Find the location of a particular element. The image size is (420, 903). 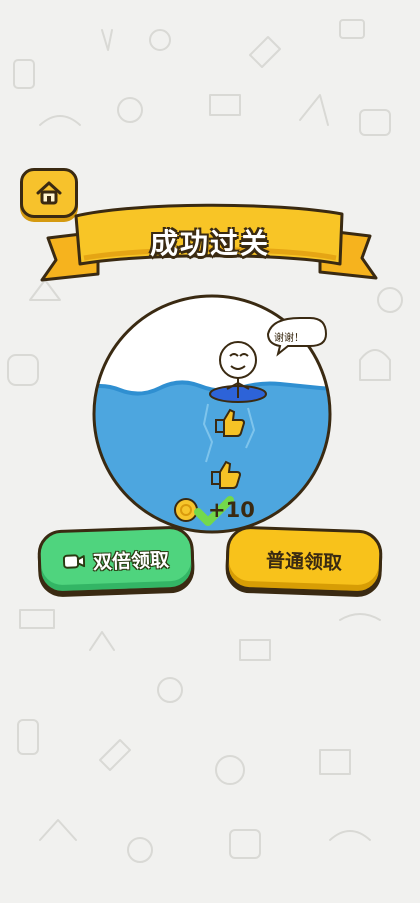

reward-amount: +10 is located at coordinates (231, 510).